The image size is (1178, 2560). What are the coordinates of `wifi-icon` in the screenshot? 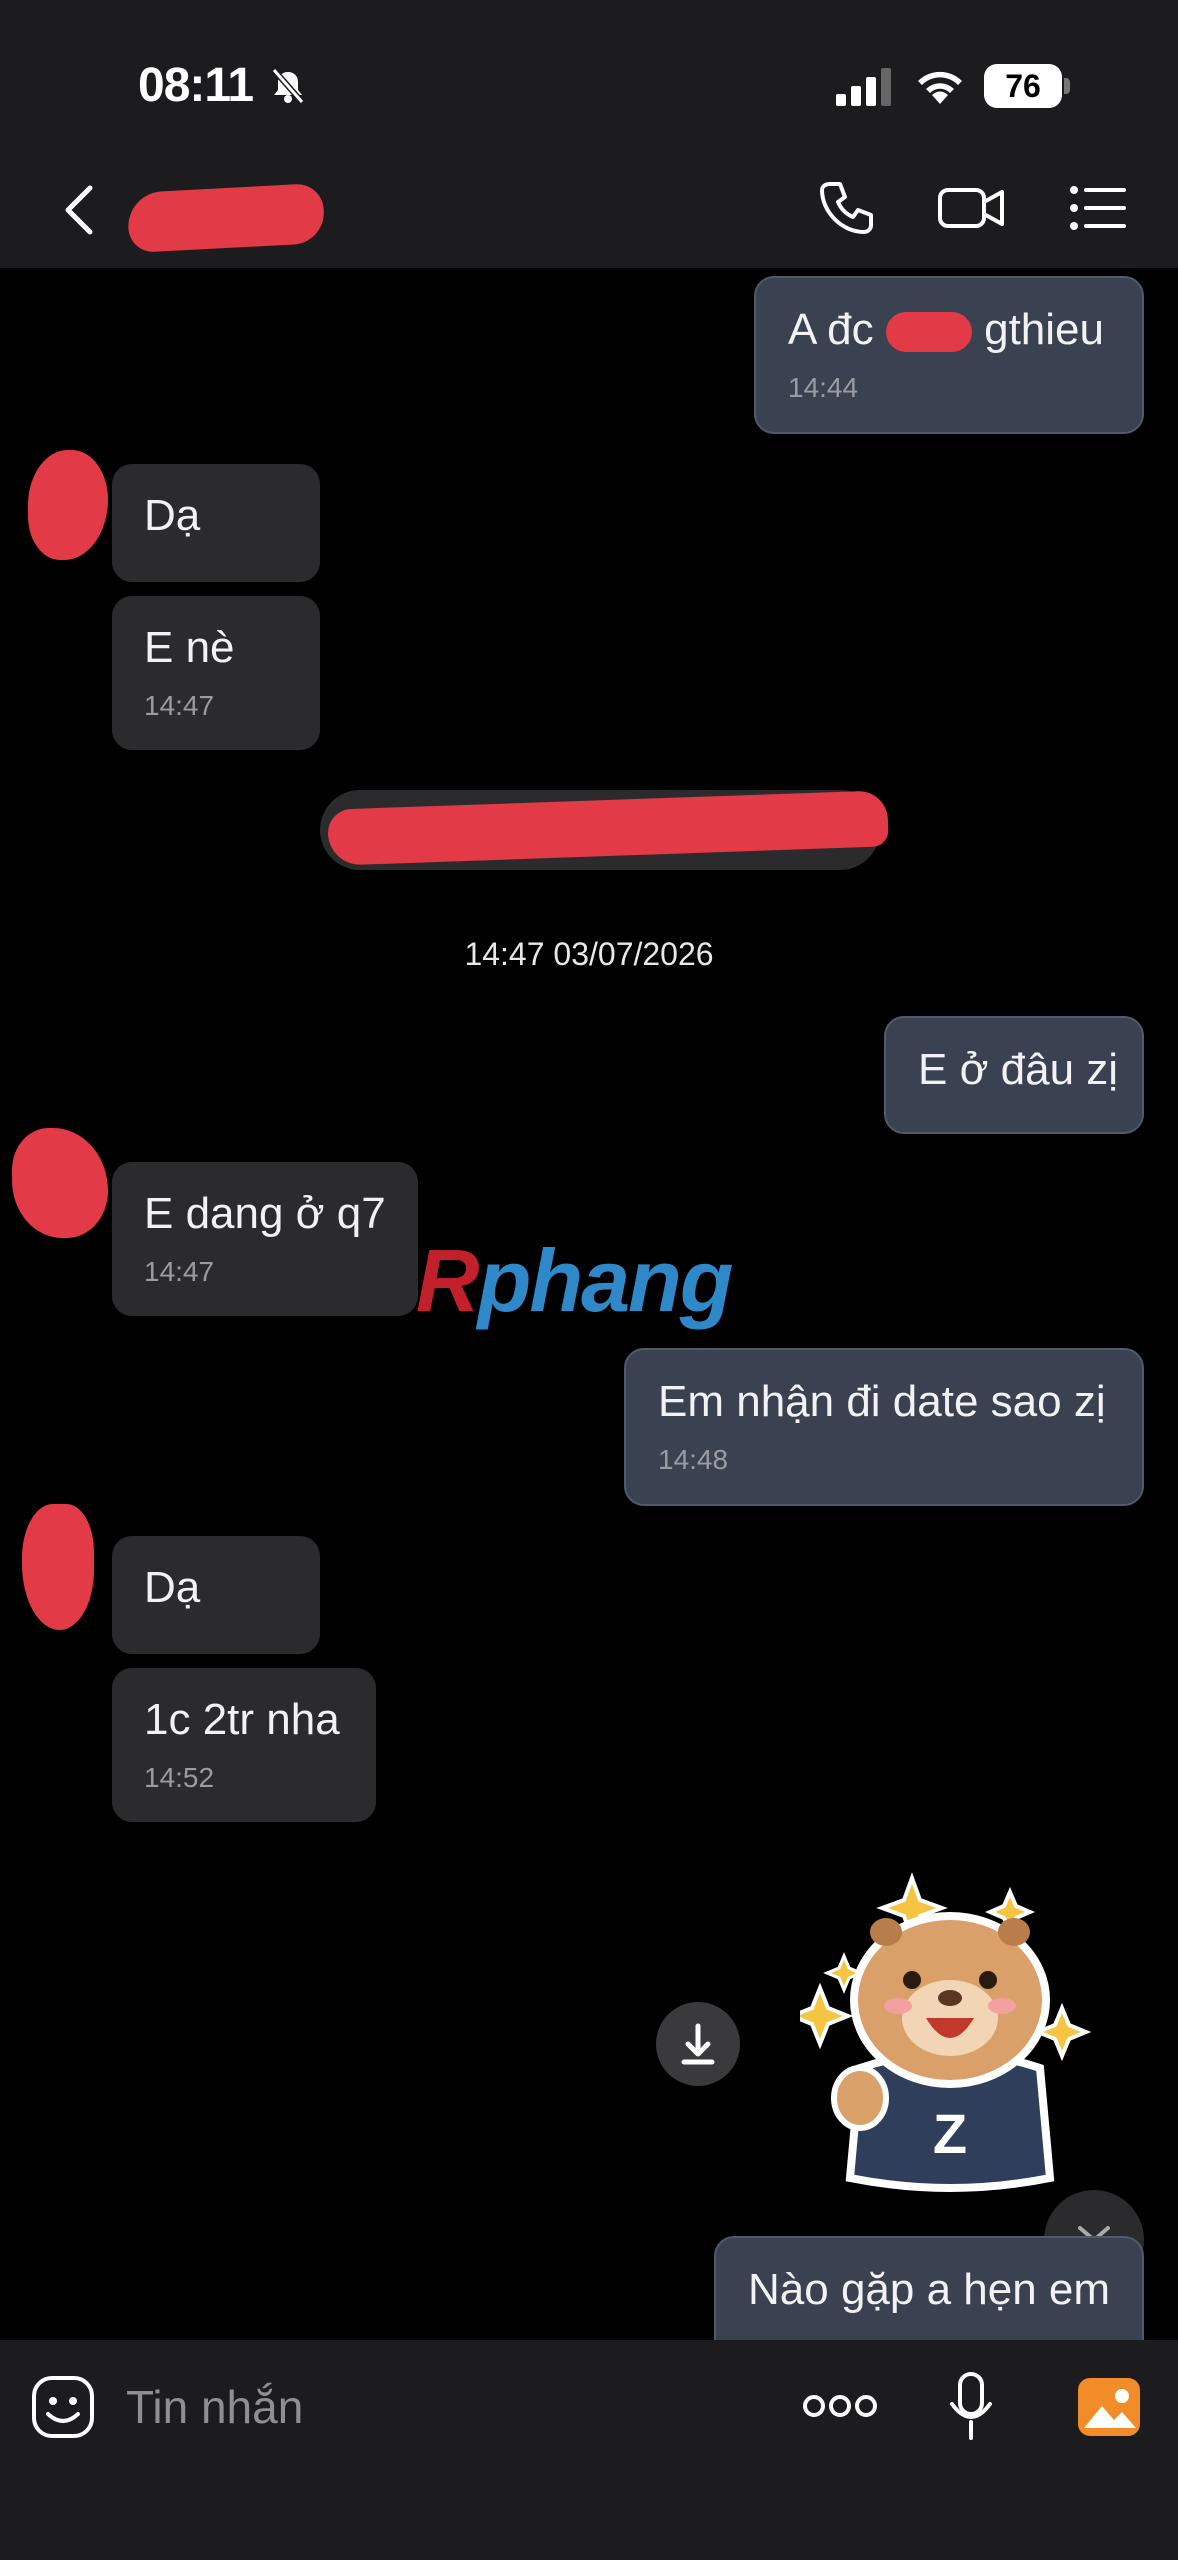 It's located at (940, 87).